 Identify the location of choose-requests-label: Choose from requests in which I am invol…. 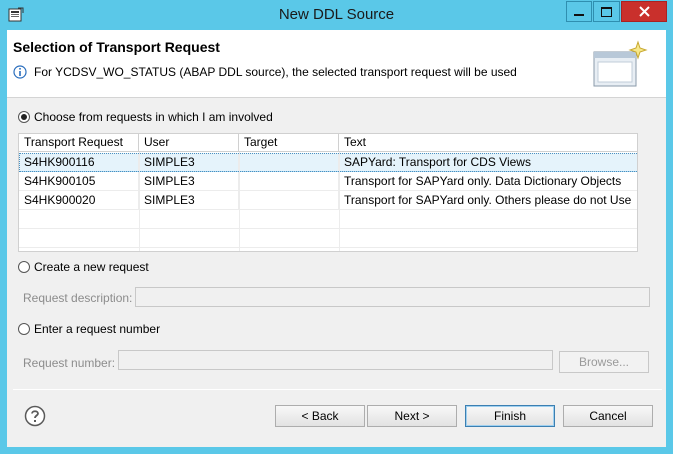
(153, 117).